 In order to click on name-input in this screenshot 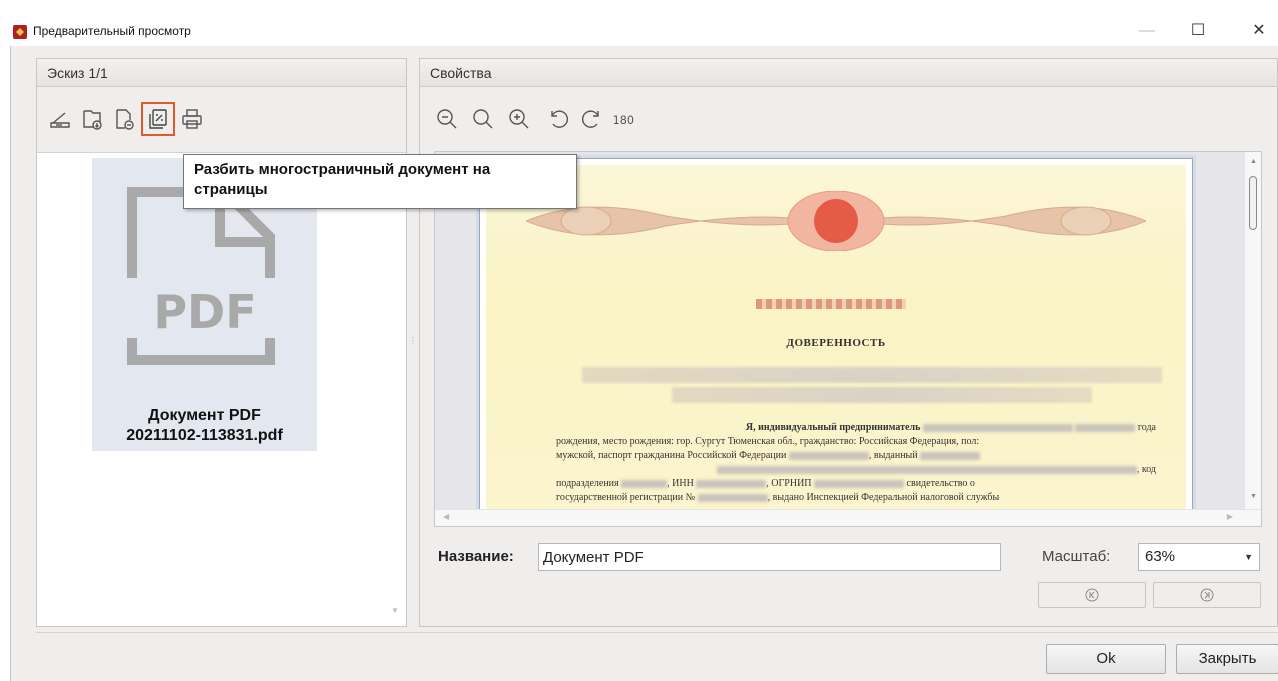, I will do `click(769, 557)`.